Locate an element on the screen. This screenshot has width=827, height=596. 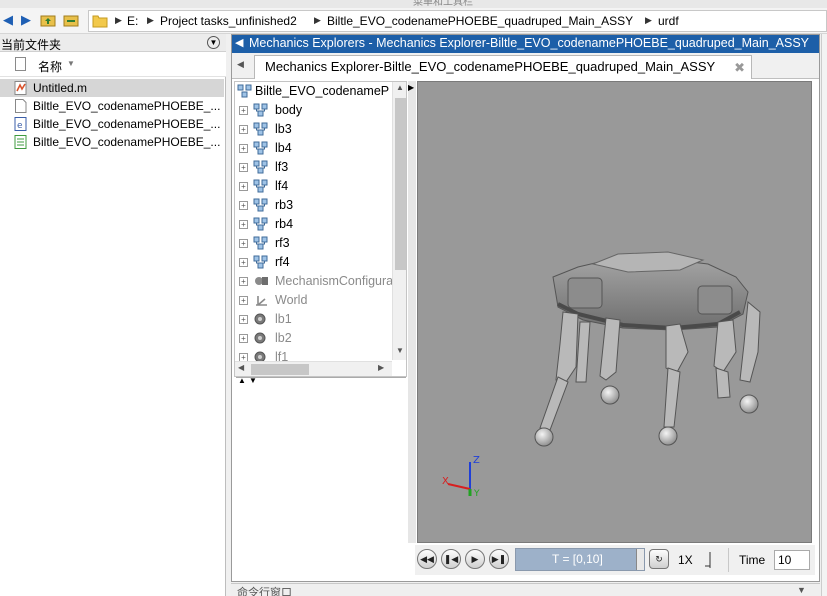
tree-item-label: rf4 is located at coordinates (282, 262).